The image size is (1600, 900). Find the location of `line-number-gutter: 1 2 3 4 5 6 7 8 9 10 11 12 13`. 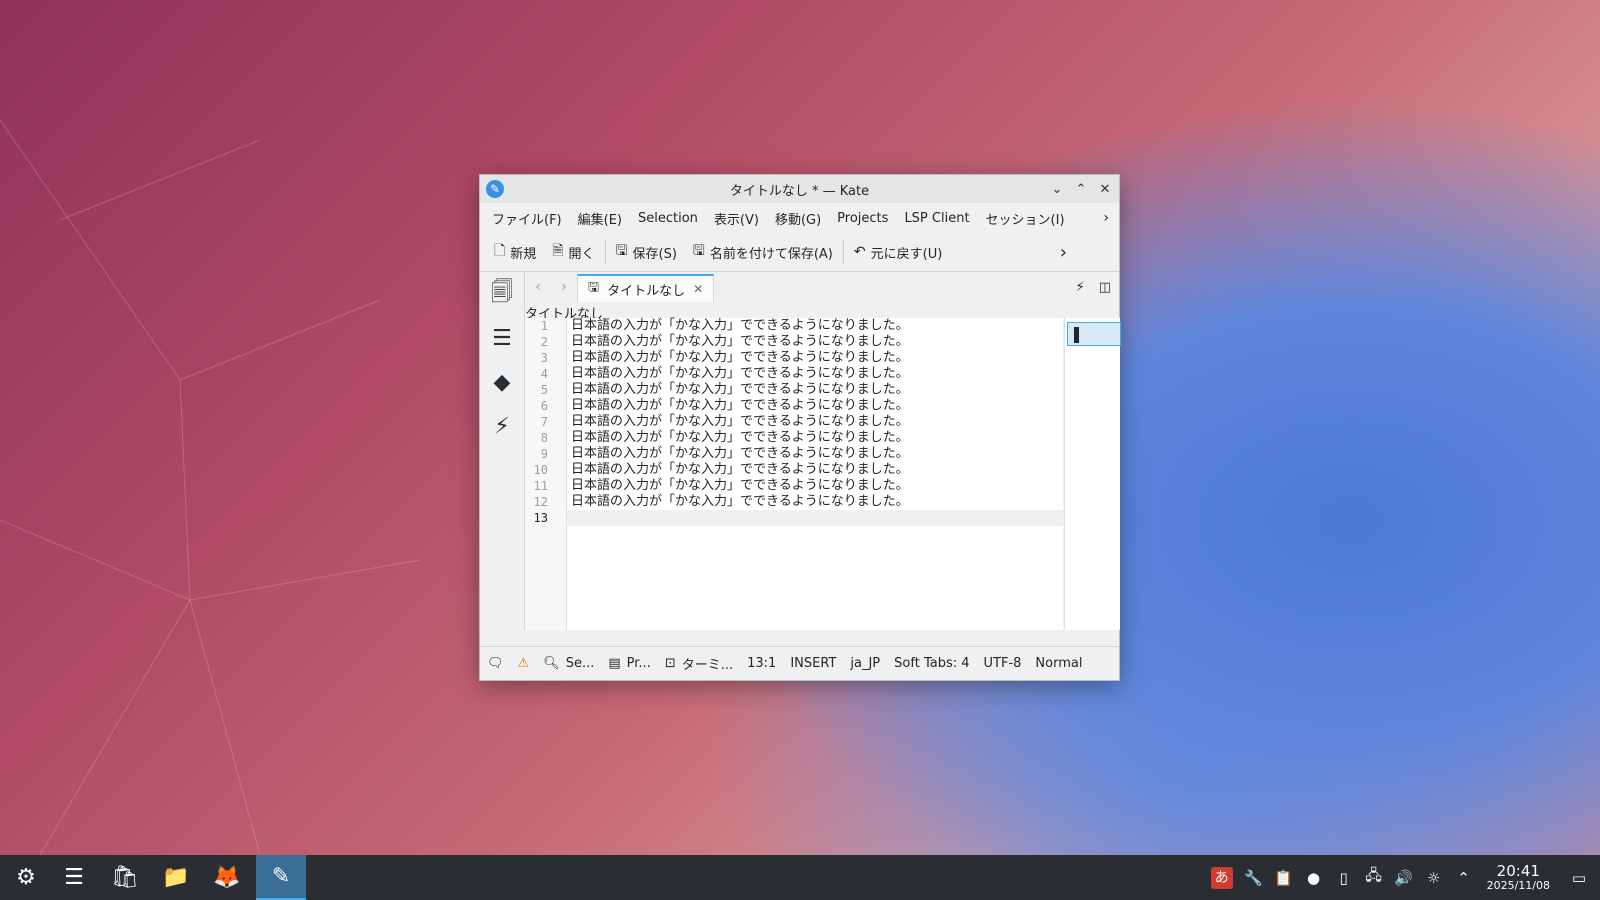

line-number-gutter: 1 2 3 4 5 6 7 8 9 10 11 12 13 is located at coordinates (546, 474).